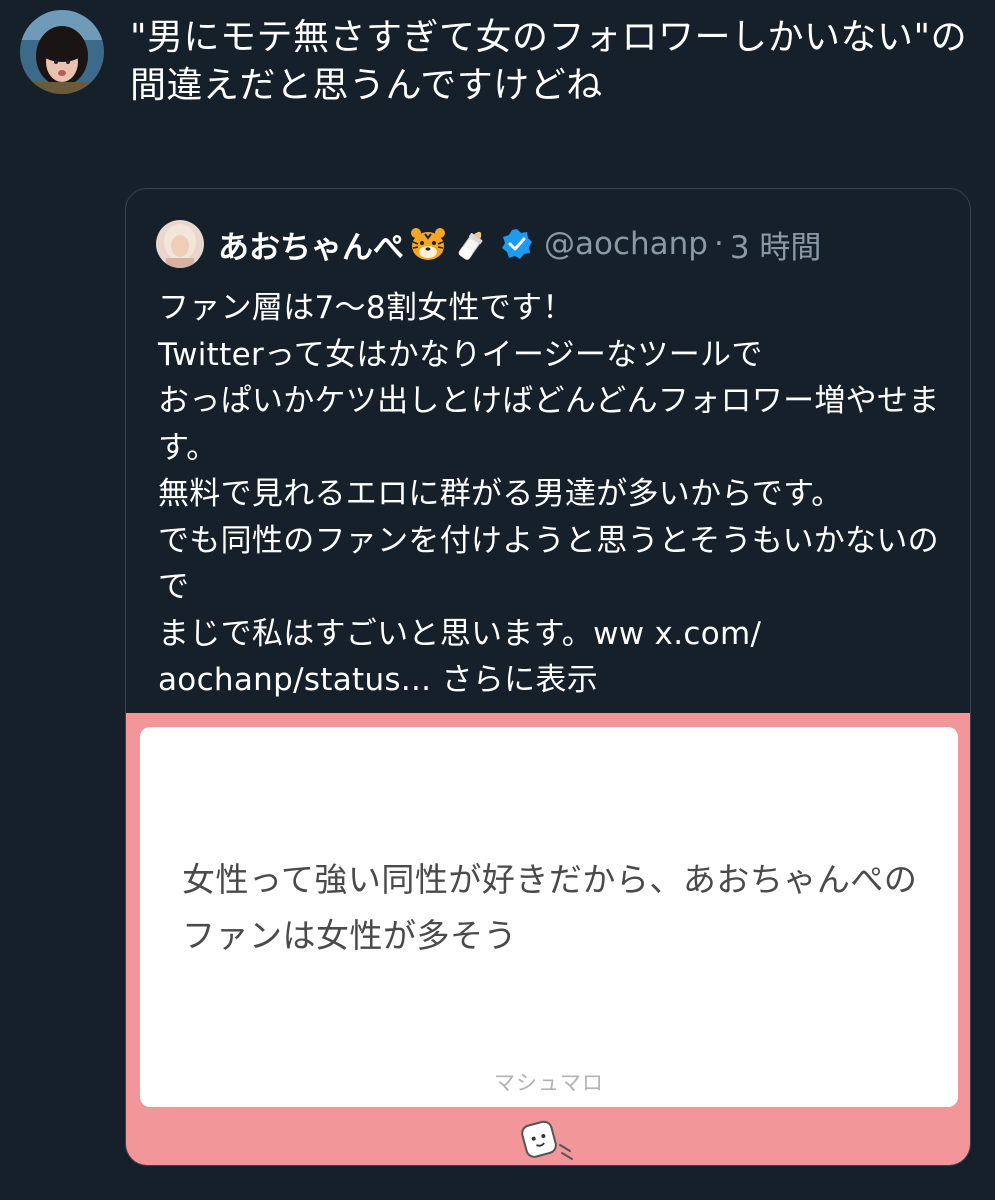 This screenshot has height=1200, width=995. Describe the element at coordinates (776, 244) in the screenshot. I see `quoted-tweet-time: 3 時間` at that location.